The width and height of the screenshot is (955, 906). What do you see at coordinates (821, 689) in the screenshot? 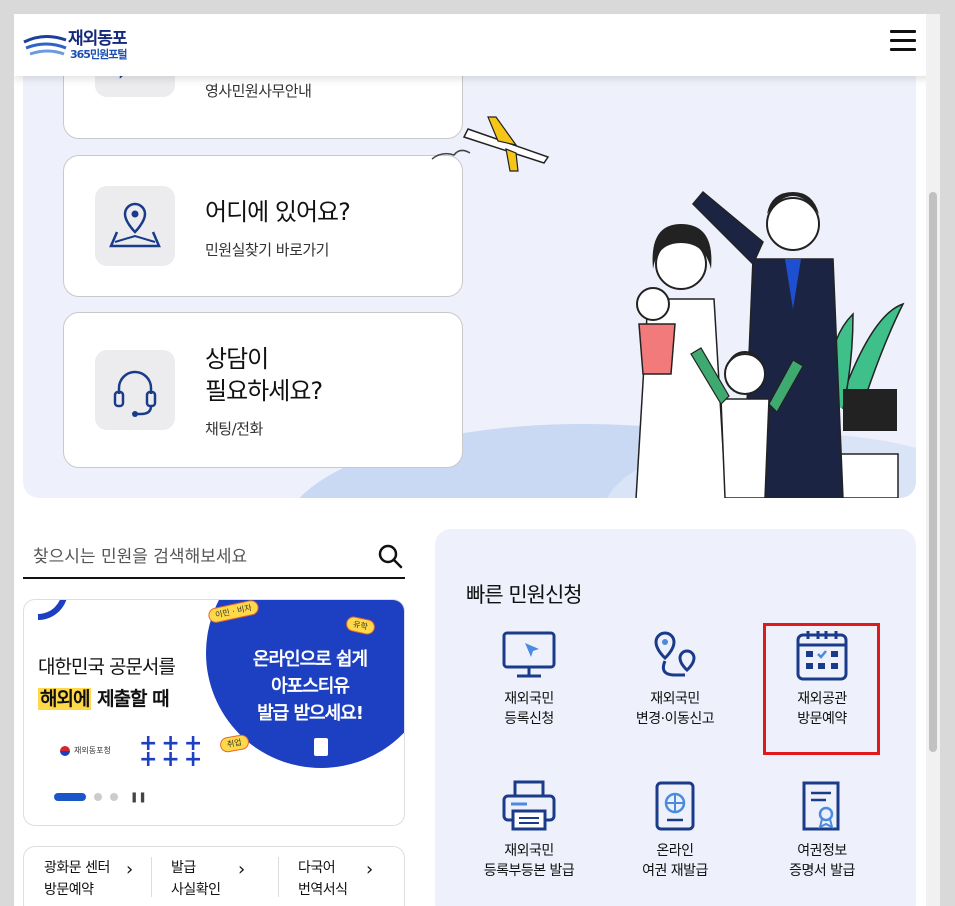
I see `highlight-annotation` at bounding box center [821, 689].